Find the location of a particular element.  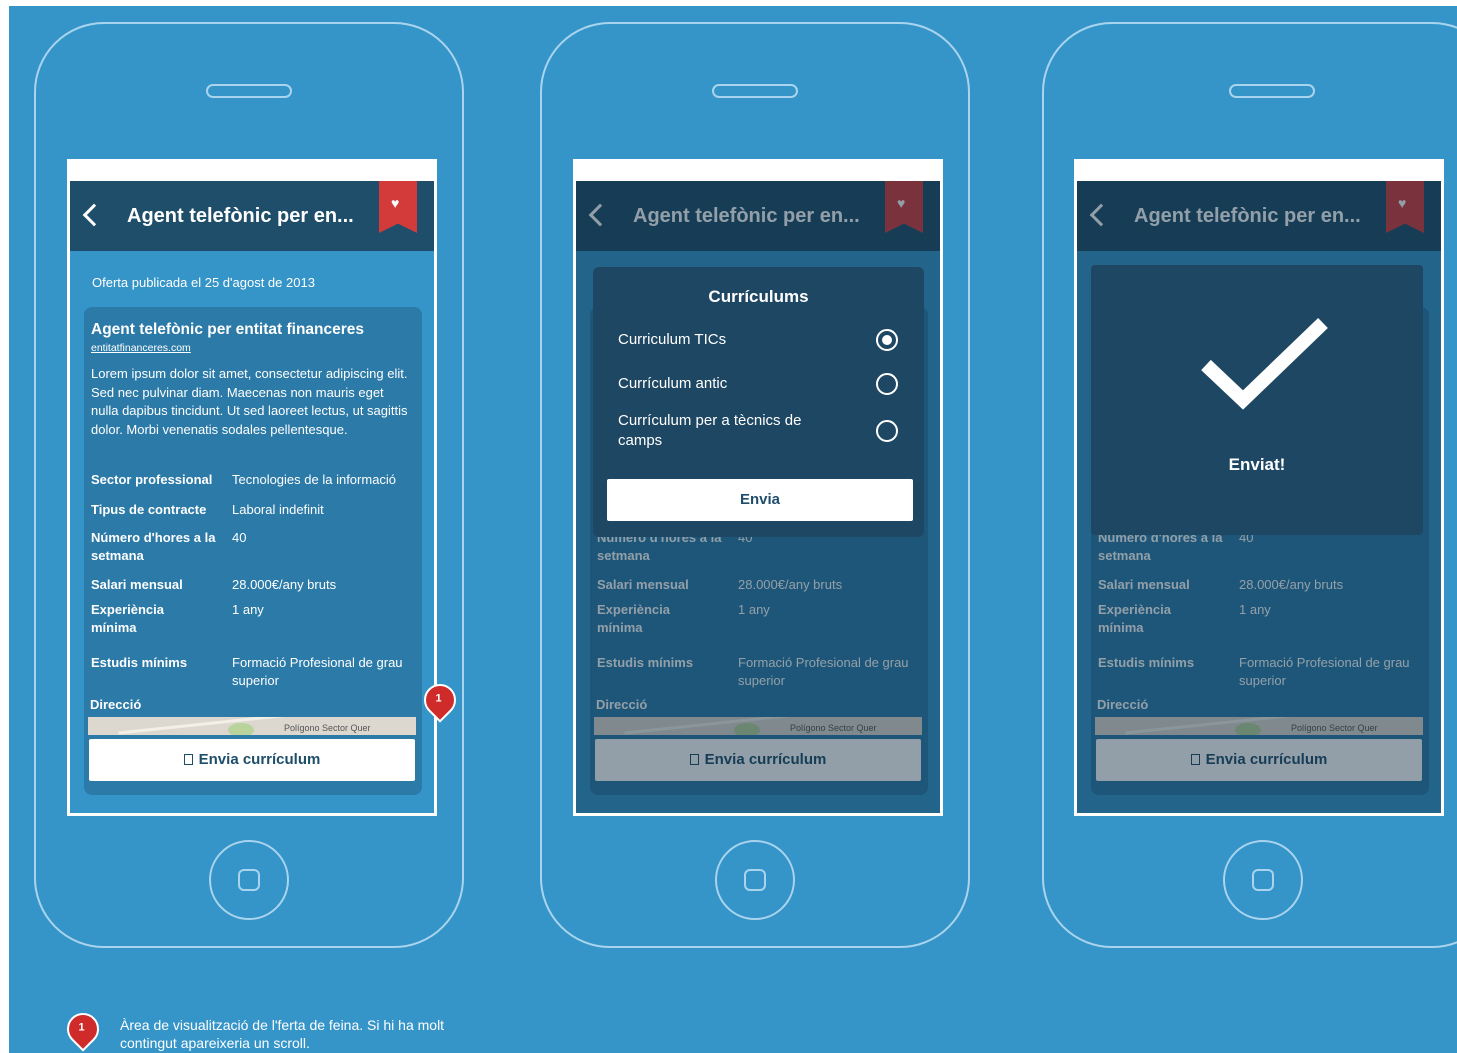

legend-marker: 1 is located at coordinates (83, 1029).